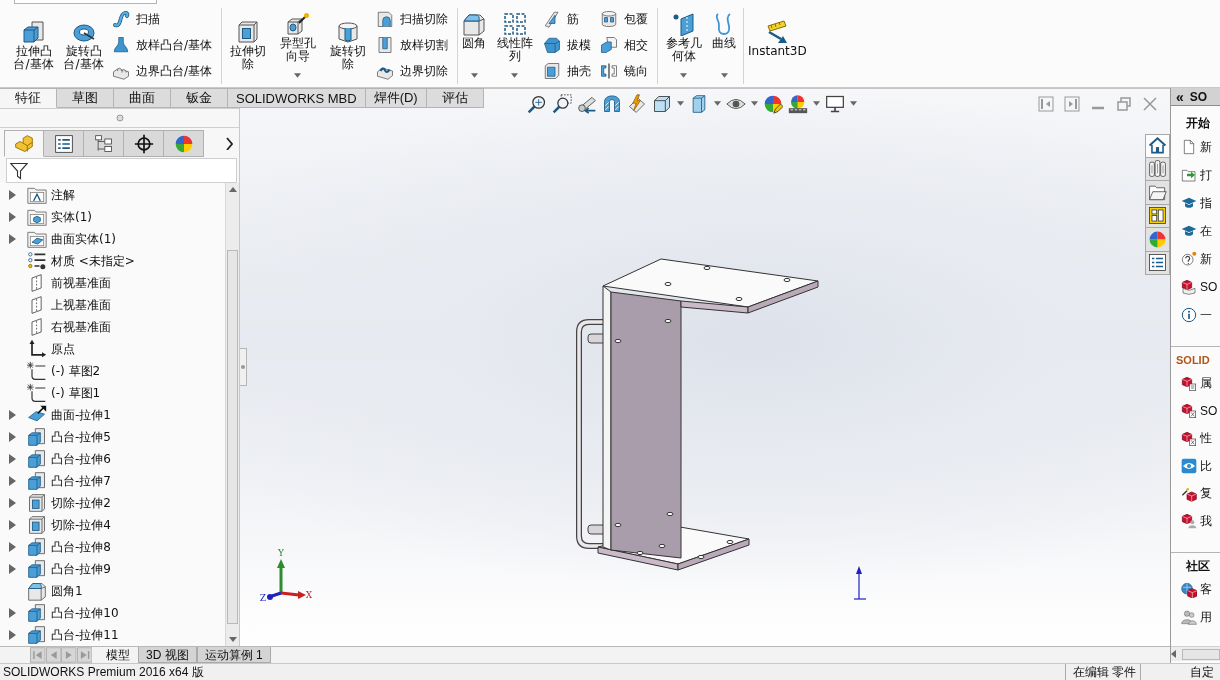  Describe the element at coordinates (568, 45) in the screenshot. I see `ribbon-button: 拔模` at that location.